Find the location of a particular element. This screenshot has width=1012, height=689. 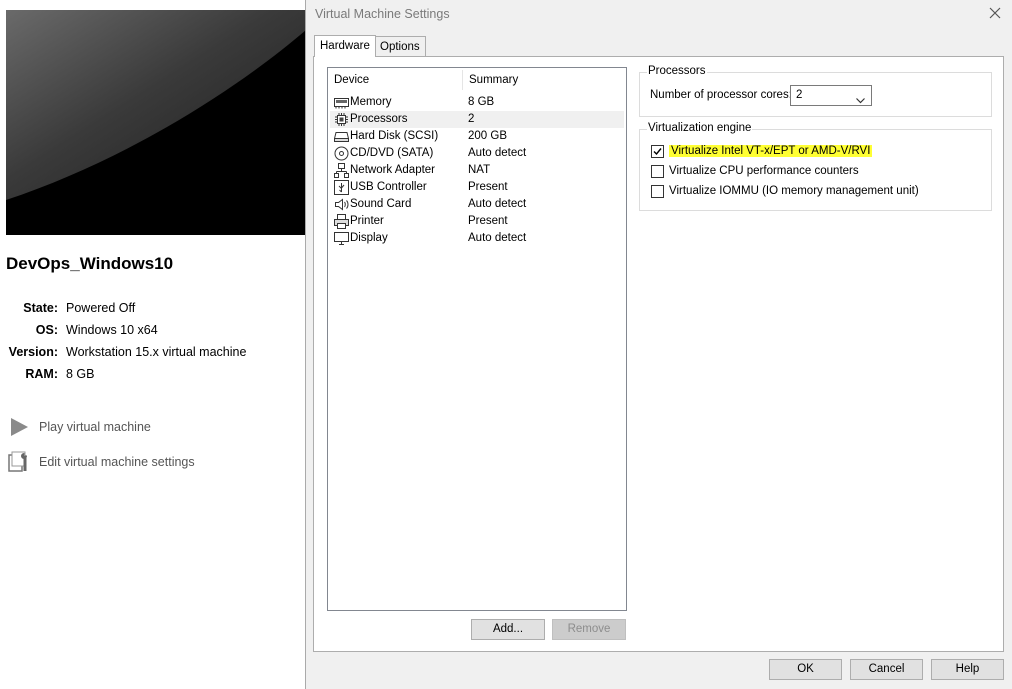

device-row-network-adapter: Network Adapter NAT is located at coordinates (477, 170).